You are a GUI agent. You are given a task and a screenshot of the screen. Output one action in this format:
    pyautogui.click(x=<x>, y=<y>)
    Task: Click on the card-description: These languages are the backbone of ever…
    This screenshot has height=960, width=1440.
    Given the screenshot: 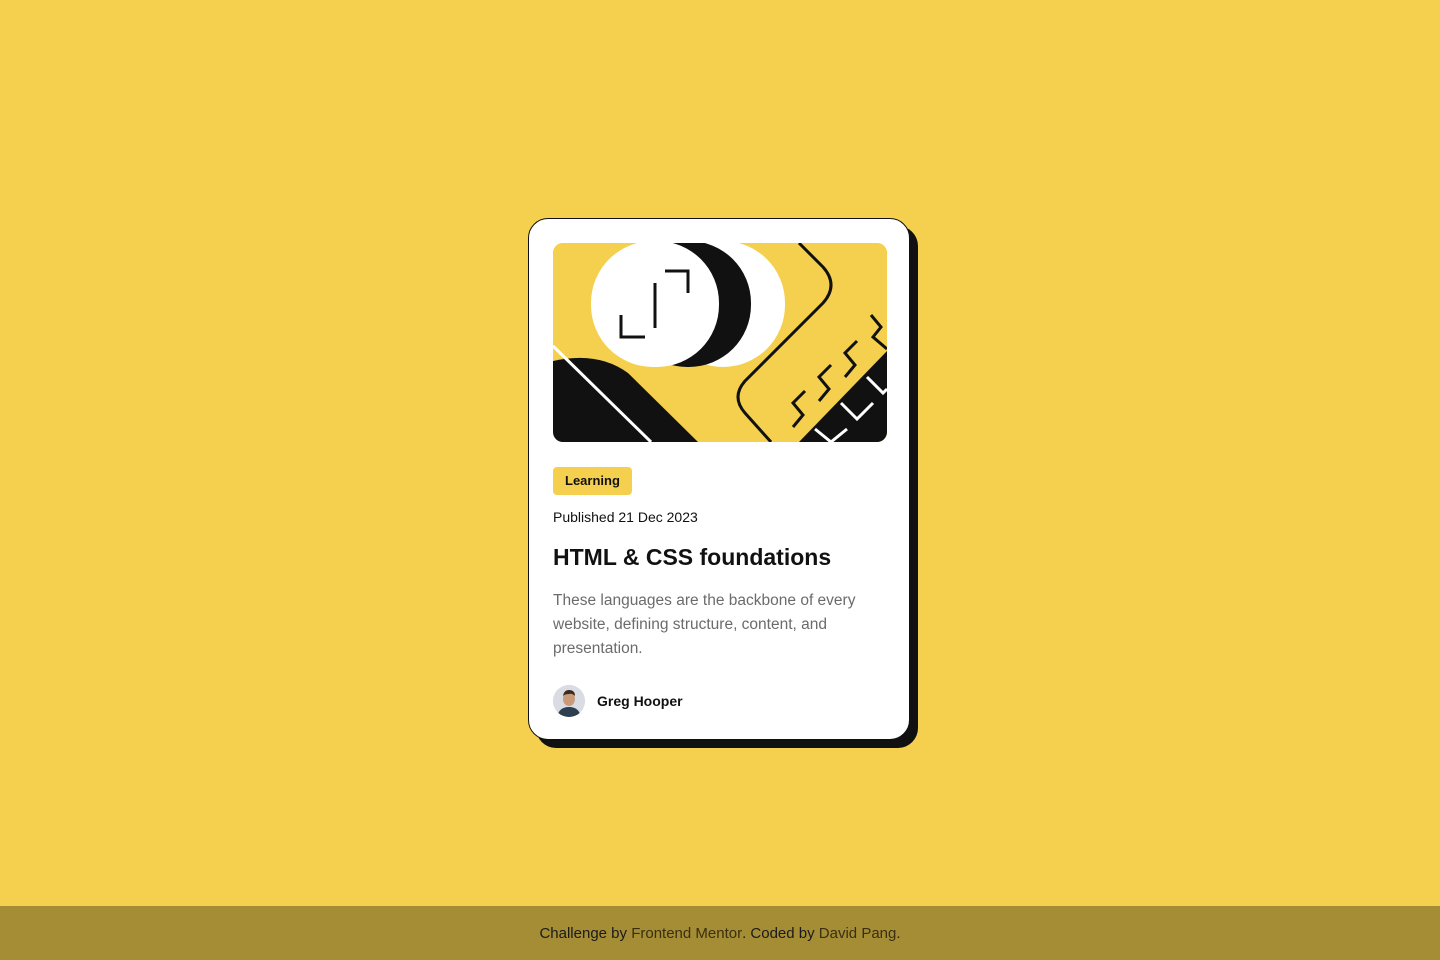 What is the action you would take?
    pyautogui.click(x=704, y=624)
    